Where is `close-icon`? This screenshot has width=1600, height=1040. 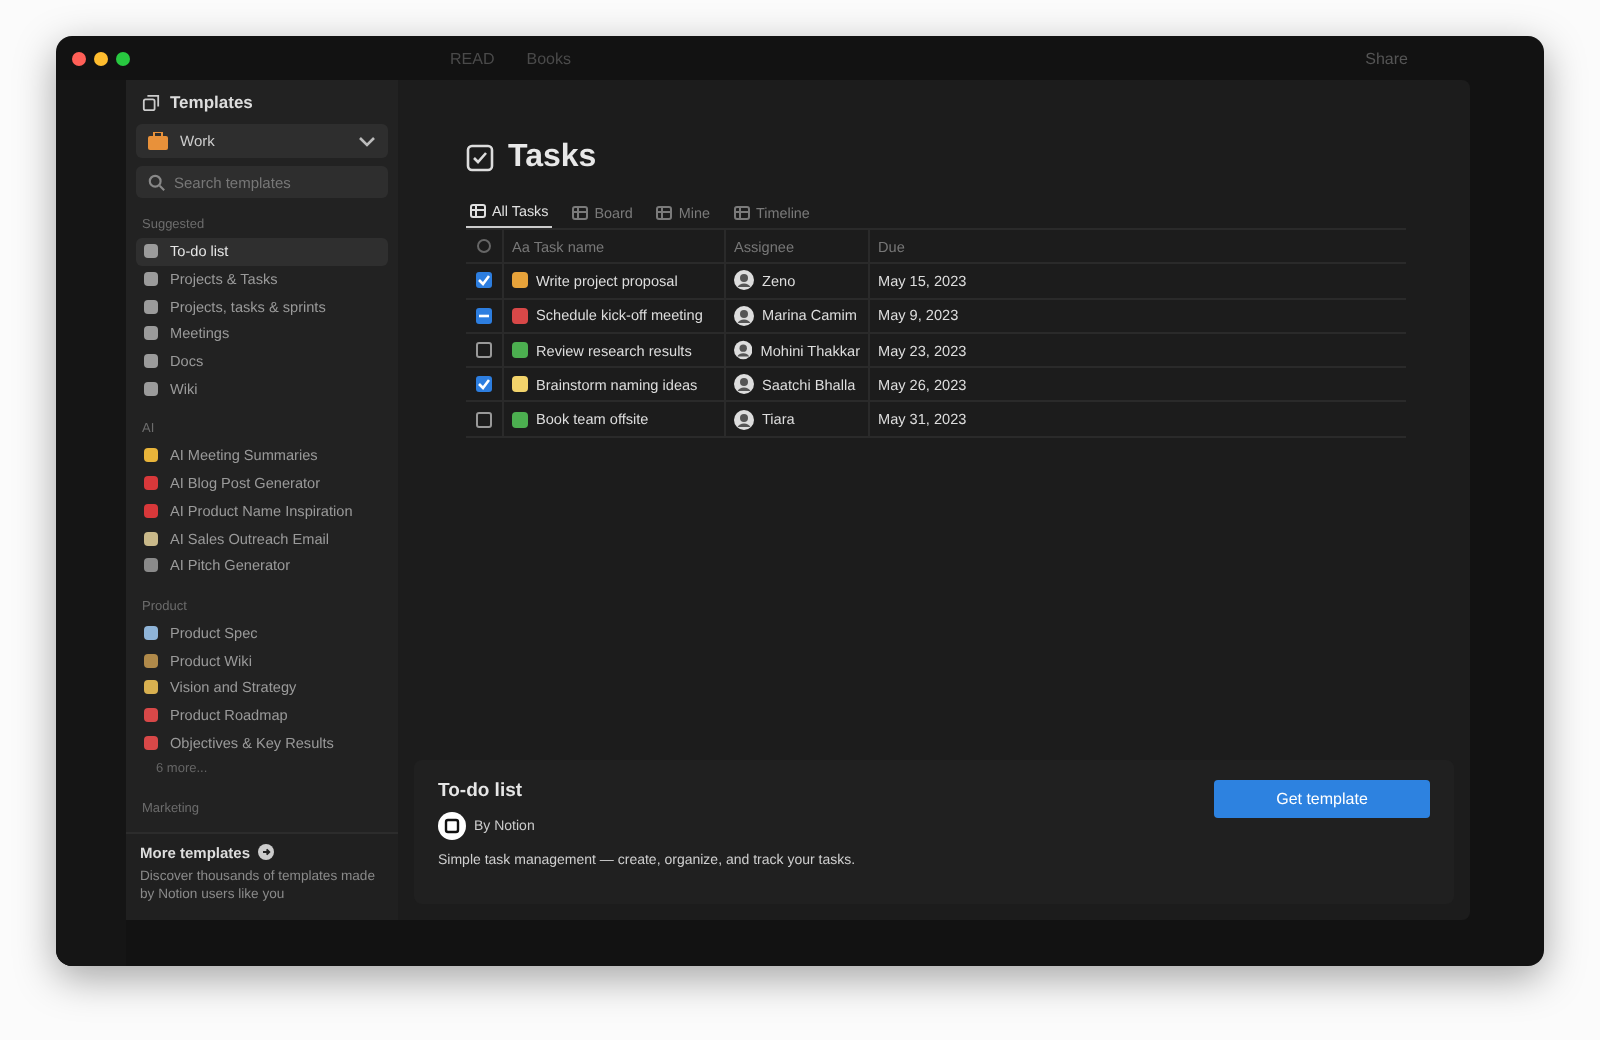 close-icon is located at coordinates (79, 58).